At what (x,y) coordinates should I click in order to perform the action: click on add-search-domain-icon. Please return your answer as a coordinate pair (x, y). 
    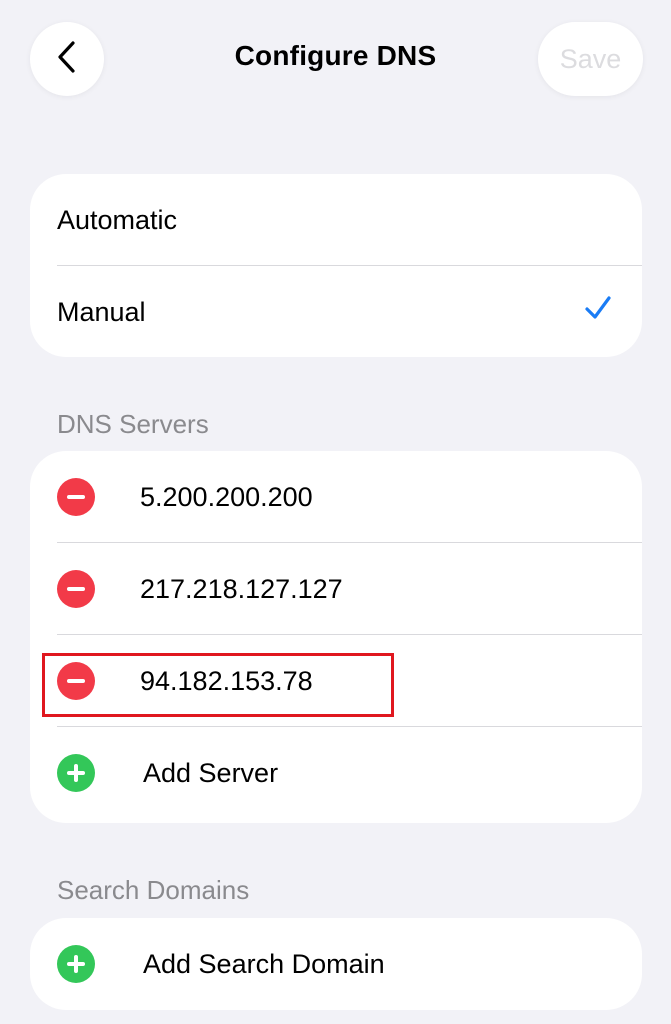
    Looking at the image, I should click on (76, 964).